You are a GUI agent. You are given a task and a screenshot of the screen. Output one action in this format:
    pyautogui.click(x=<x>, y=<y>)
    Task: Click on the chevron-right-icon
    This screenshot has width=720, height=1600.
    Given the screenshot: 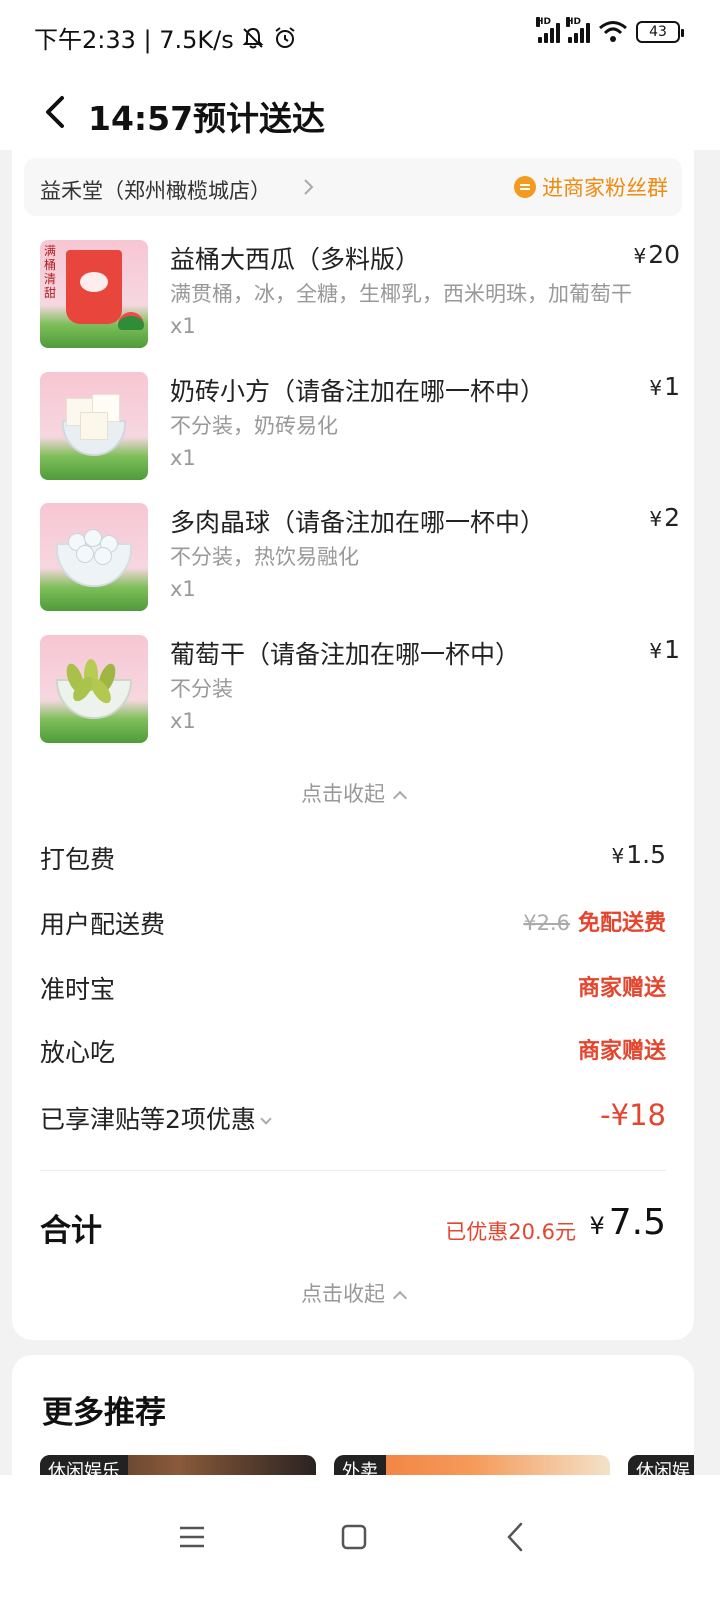 What is the action you would take?
    pyautogui.click(x=309, y=187)
    